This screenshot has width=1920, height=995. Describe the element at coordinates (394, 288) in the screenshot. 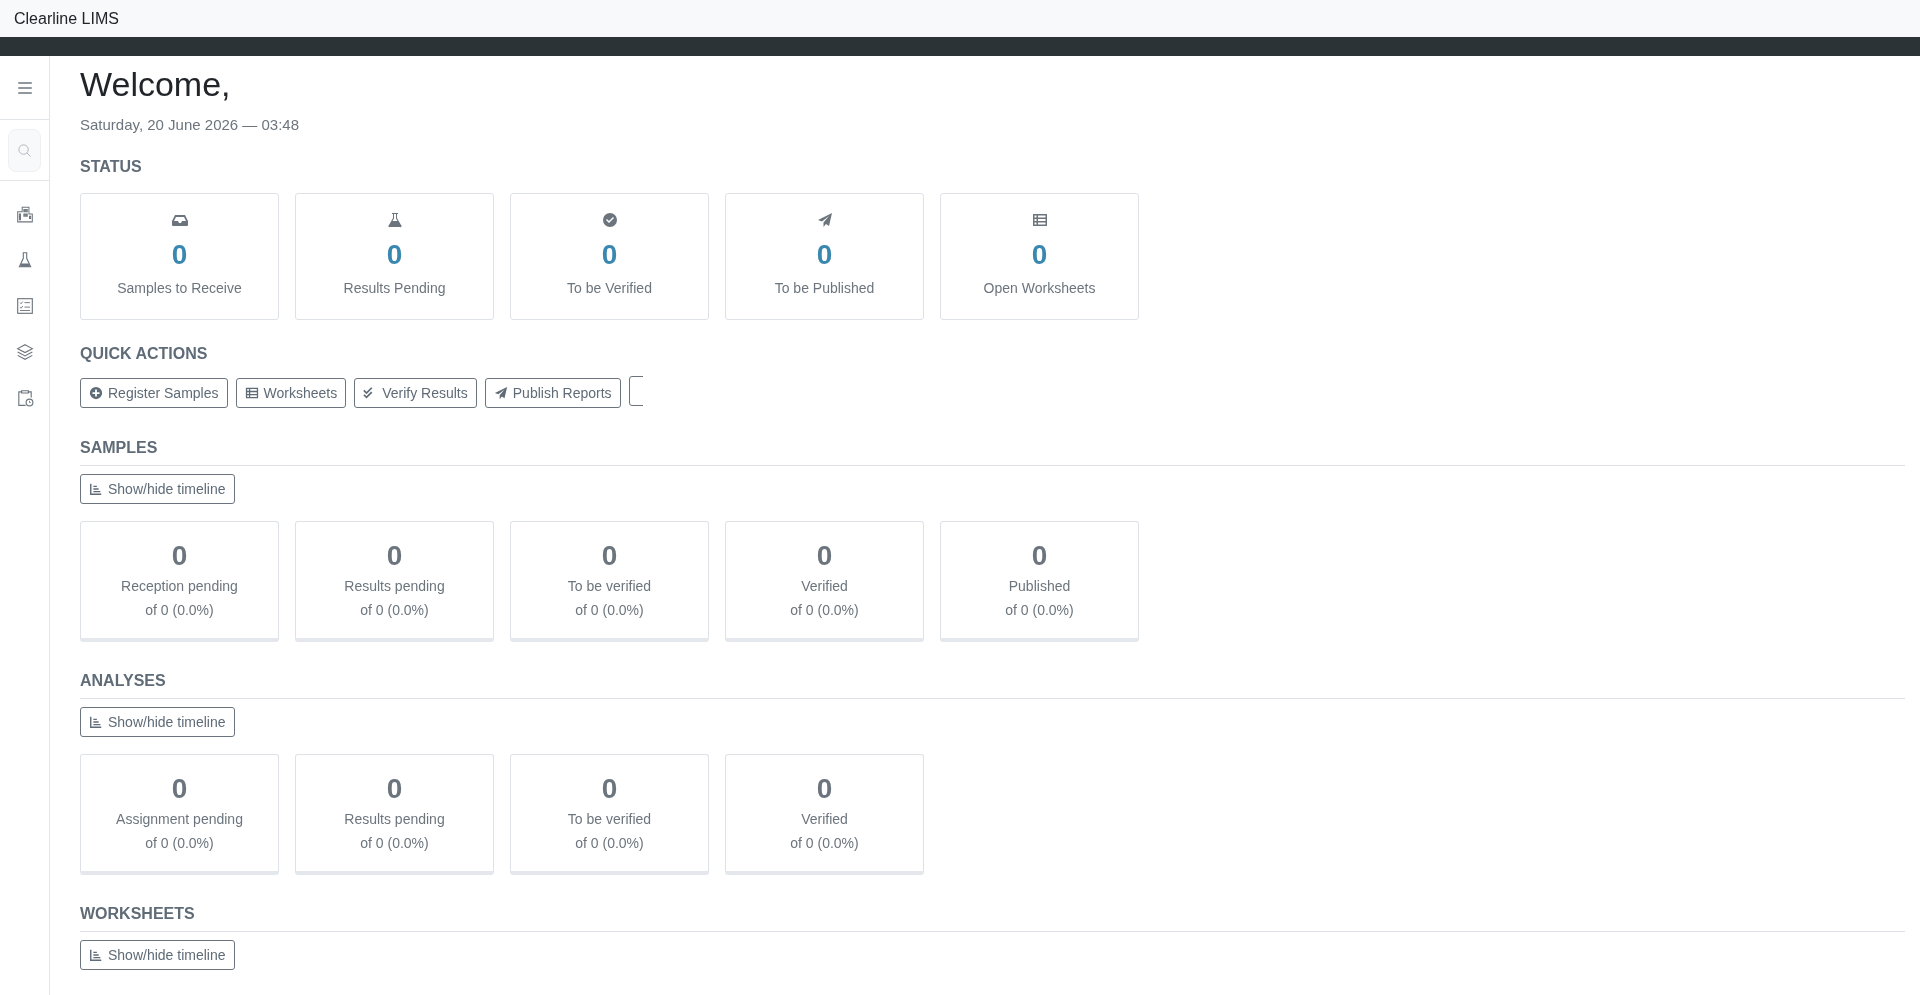

I see `status-label: Results Pending` at that location.